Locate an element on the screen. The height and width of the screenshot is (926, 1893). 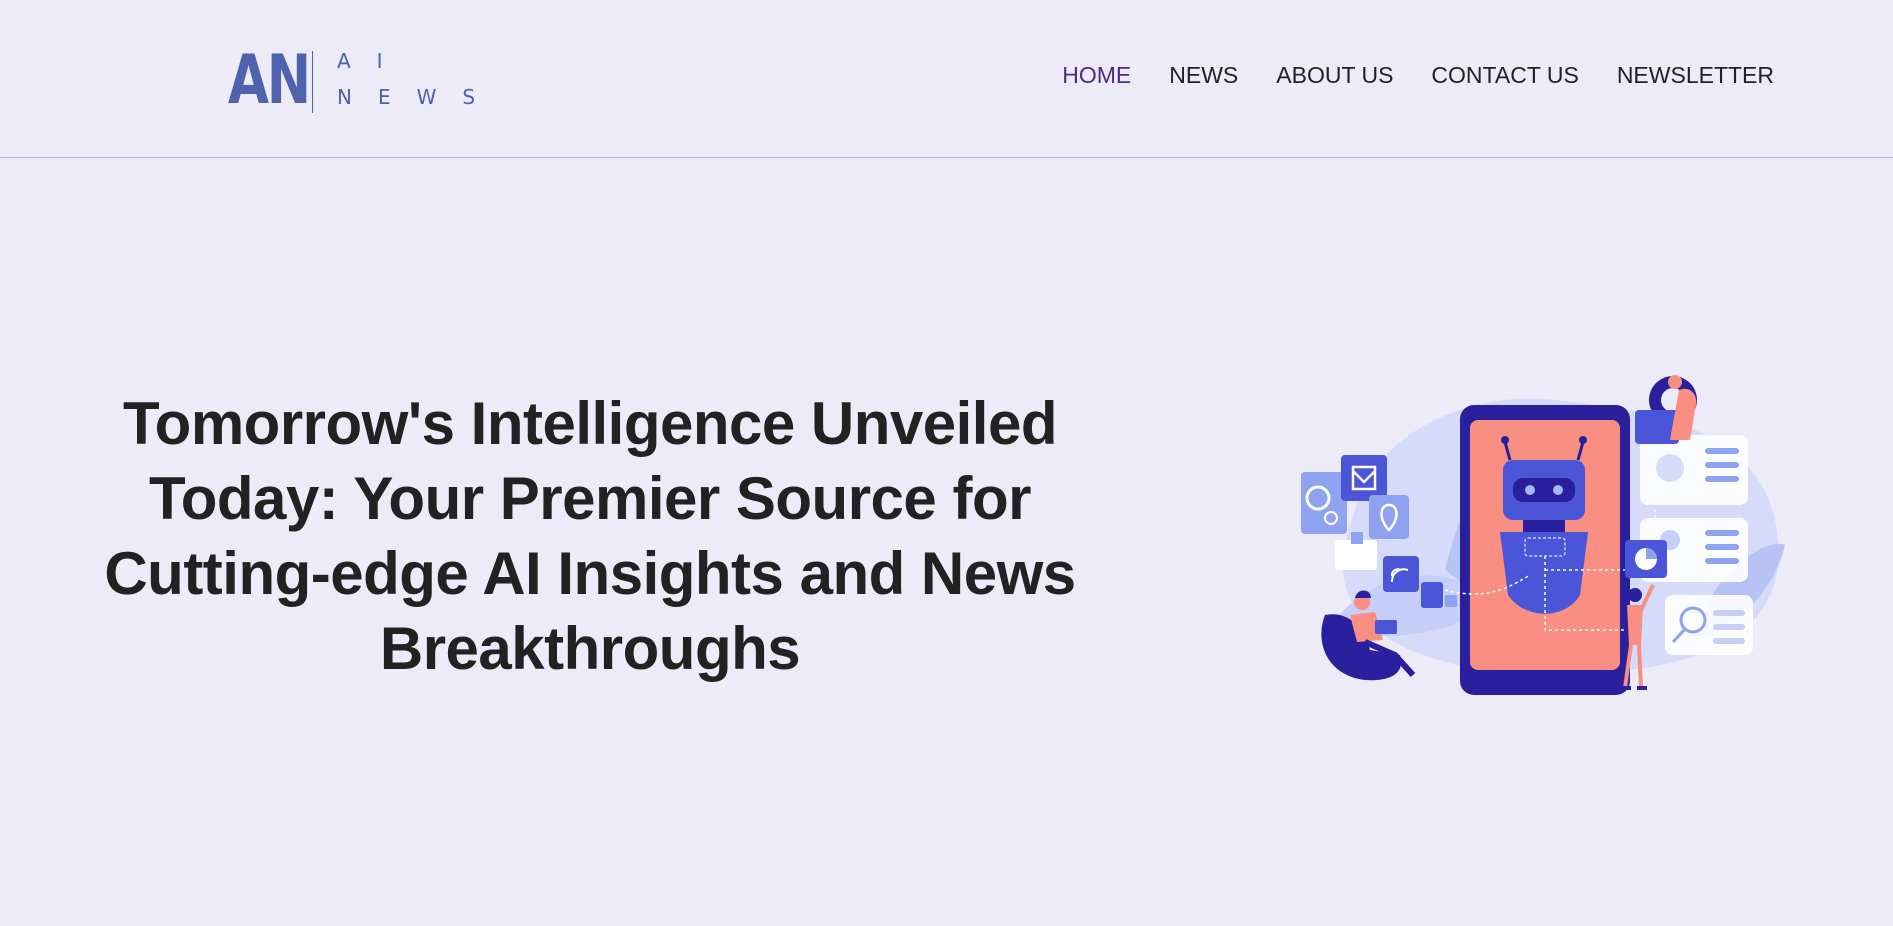
logo-divider is located at coordinates (312, 82).